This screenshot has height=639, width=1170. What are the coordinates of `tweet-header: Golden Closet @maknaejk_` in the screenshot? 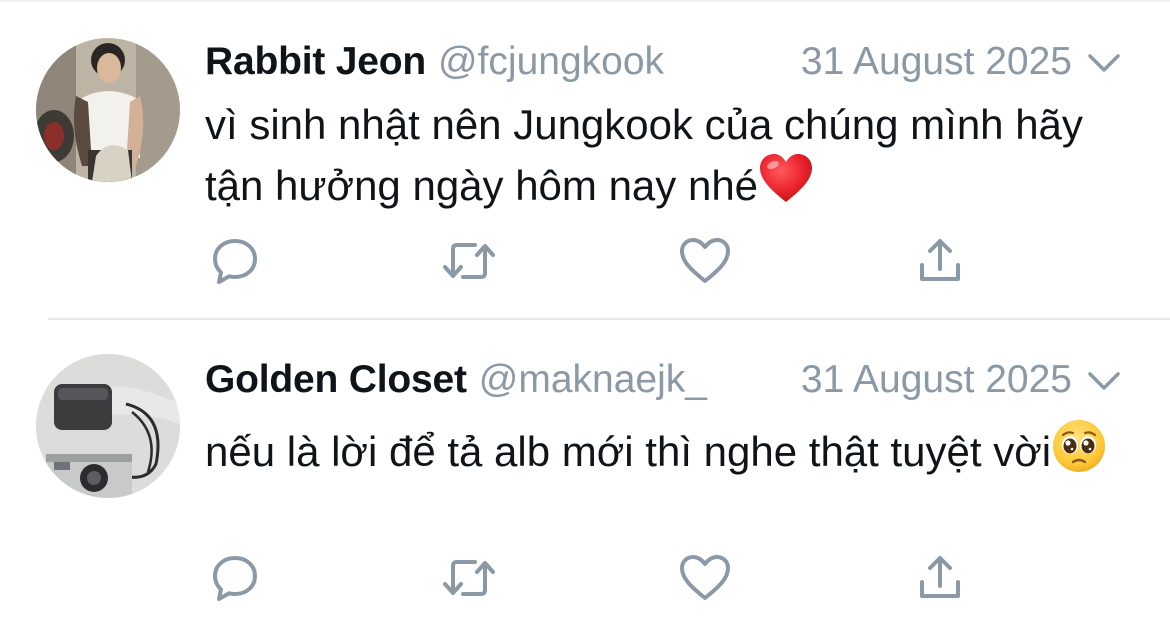 It's located at (456, 380).